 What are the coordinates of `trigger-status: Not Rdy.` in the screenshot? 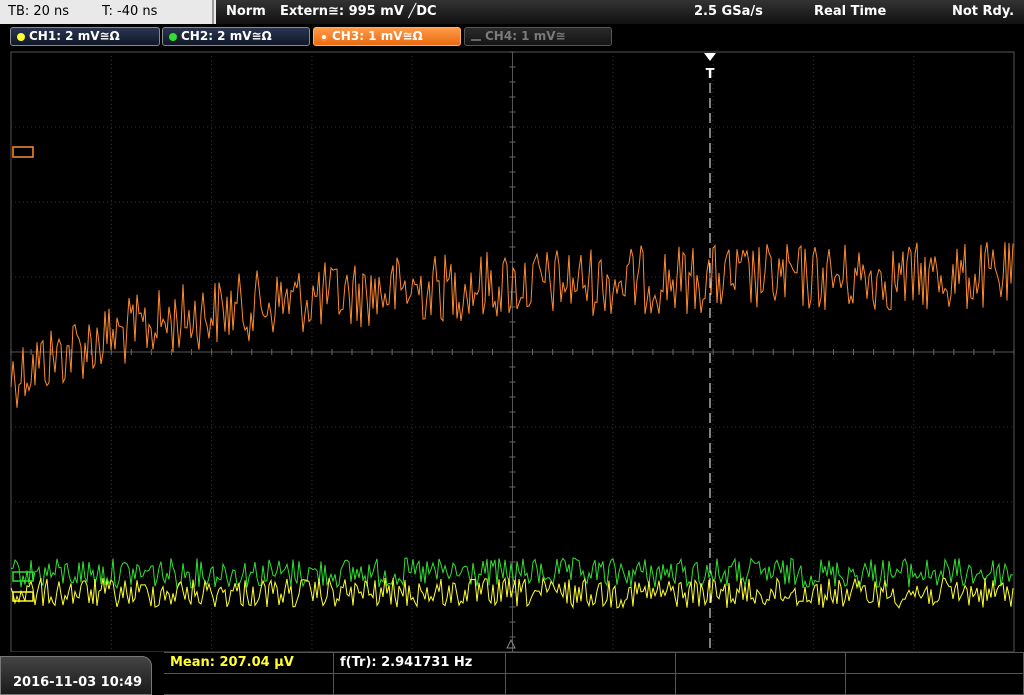 It's located at (983, 11).